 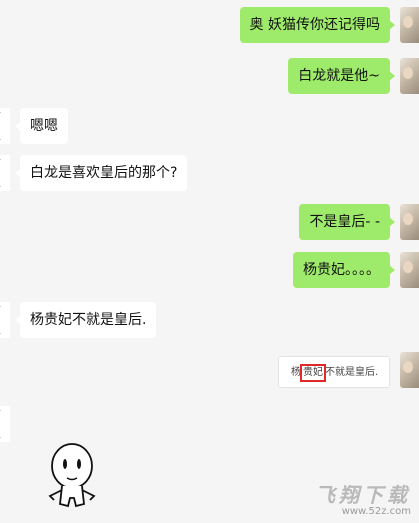 What do you see at coordinates (209, 25) in the screenshot?
I see `chat-message-row: 奥 妖猫传你还记得吗` at bounding box center [209, 25].